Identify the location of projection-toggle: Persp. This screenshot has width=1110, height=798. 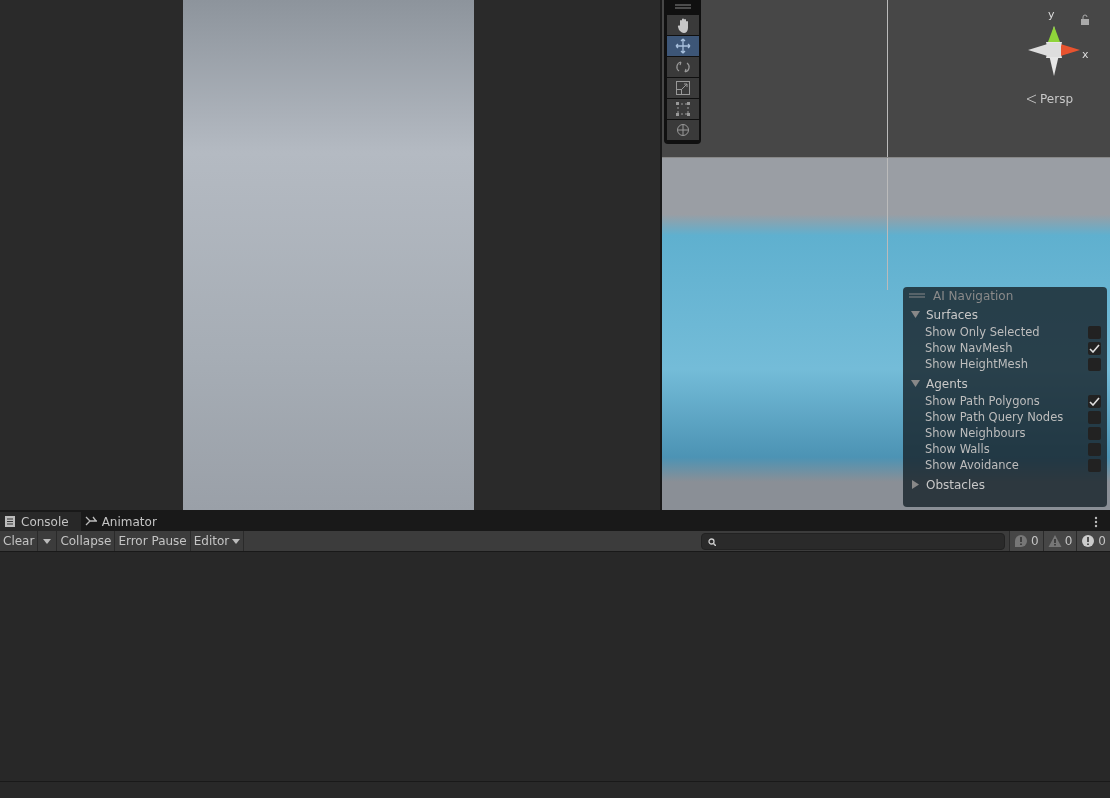
(1049, 99).